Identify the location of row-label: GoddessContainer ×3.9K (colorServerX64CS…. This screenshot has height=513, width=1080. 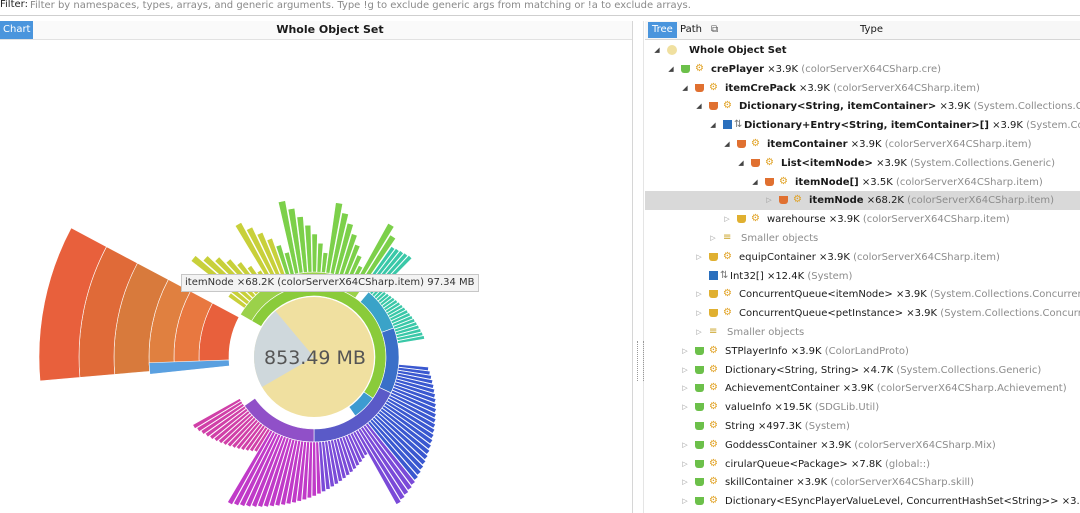
(860, 445).